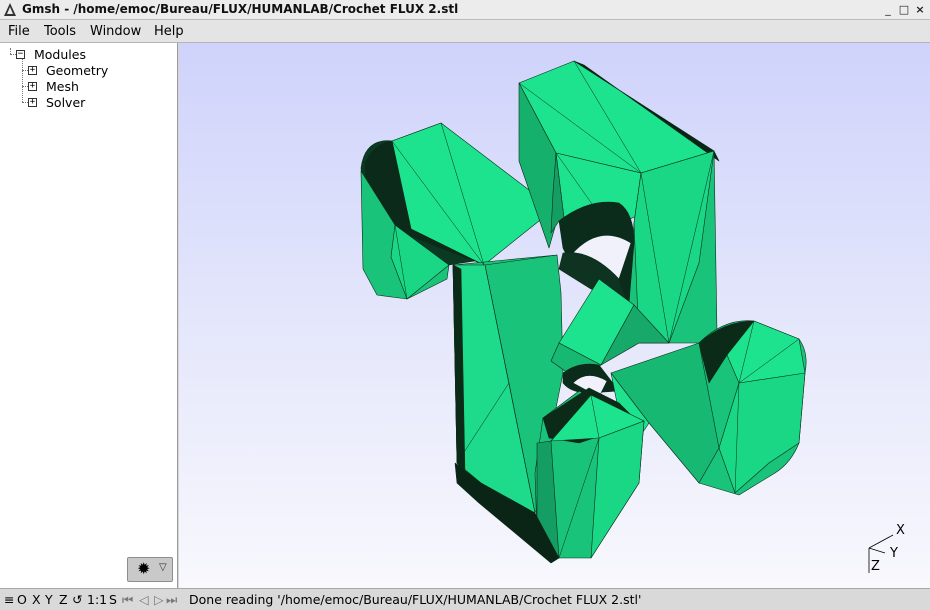  I want to click on next-step-icon: ▷, so click(159, 599).